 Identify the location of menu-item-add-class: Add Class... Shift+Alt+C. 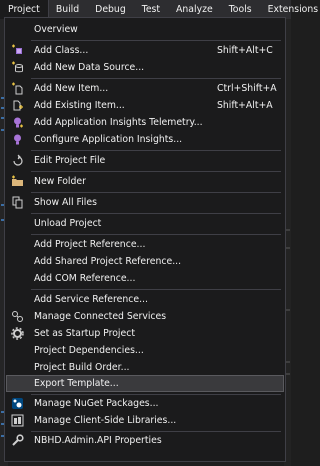
(145, 50).